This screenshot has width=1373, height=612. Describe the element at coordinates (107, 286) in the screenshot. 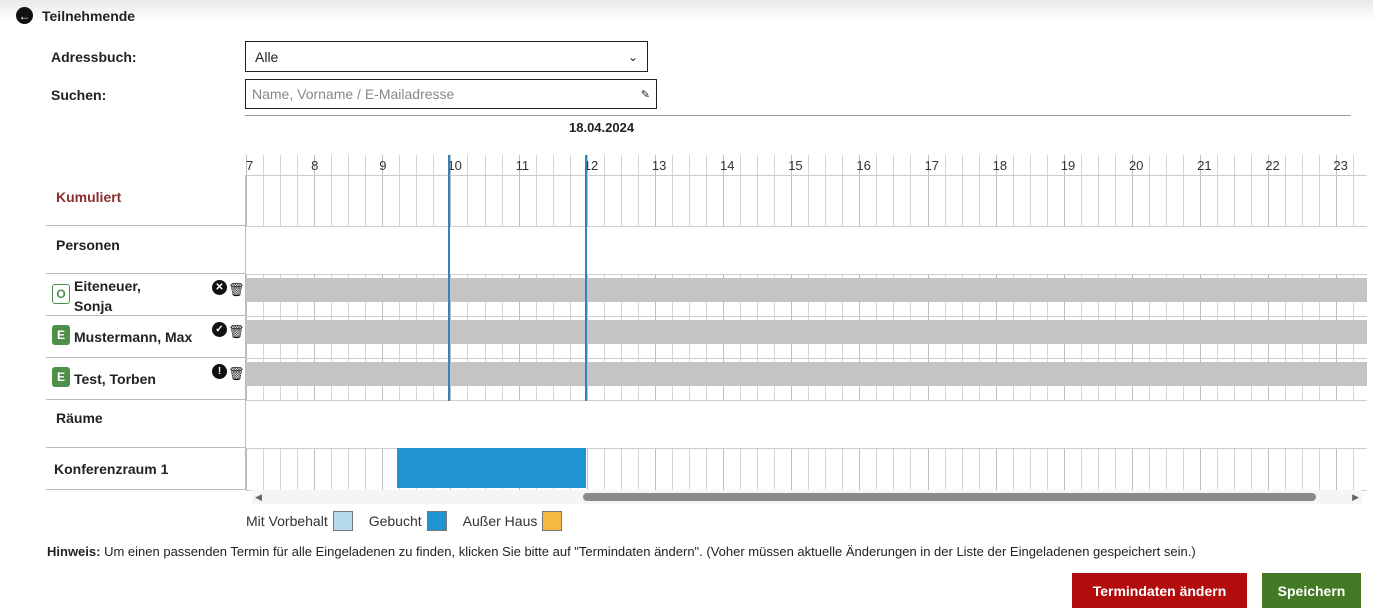

I see `participant-name-line1: Eiteneuer,` at that location.